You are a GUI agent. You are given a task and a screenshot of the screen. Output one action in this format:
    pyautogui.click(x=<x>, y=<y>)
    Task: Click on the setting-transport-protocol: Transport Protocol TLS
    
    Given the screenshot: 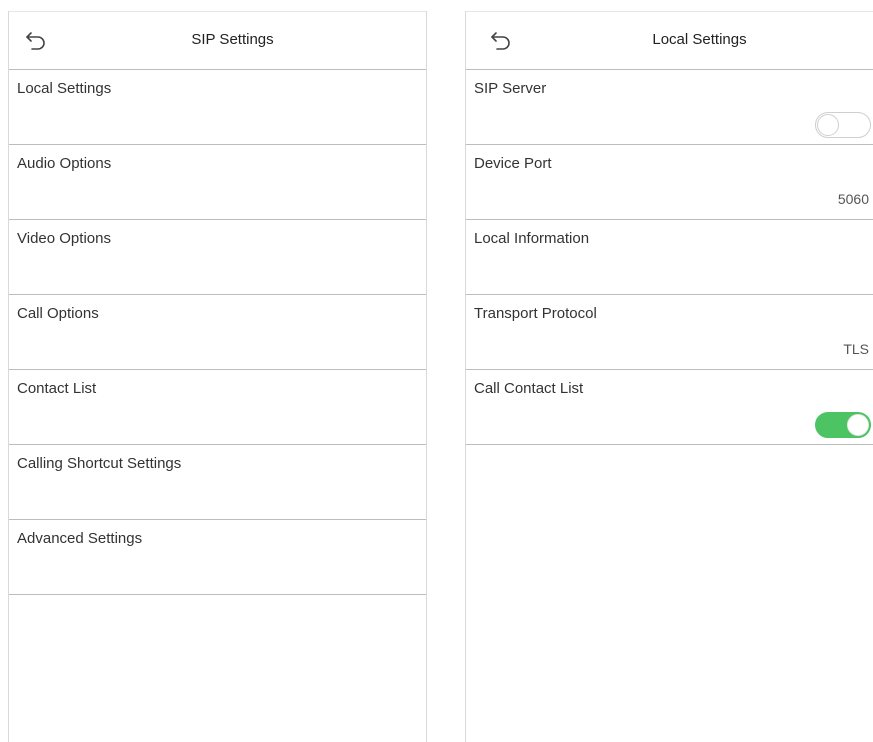 What is the action you would take?
    pyautogui.click(x=669, y=332)
    